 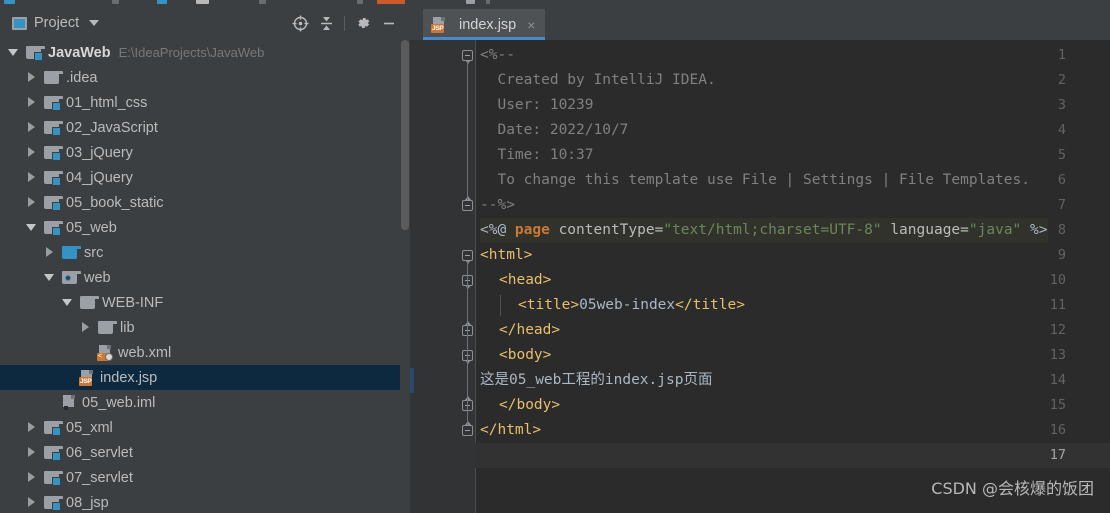 I want to click on tree-item-03-jquery: 03_jQuery, so click(x=205, y=152).